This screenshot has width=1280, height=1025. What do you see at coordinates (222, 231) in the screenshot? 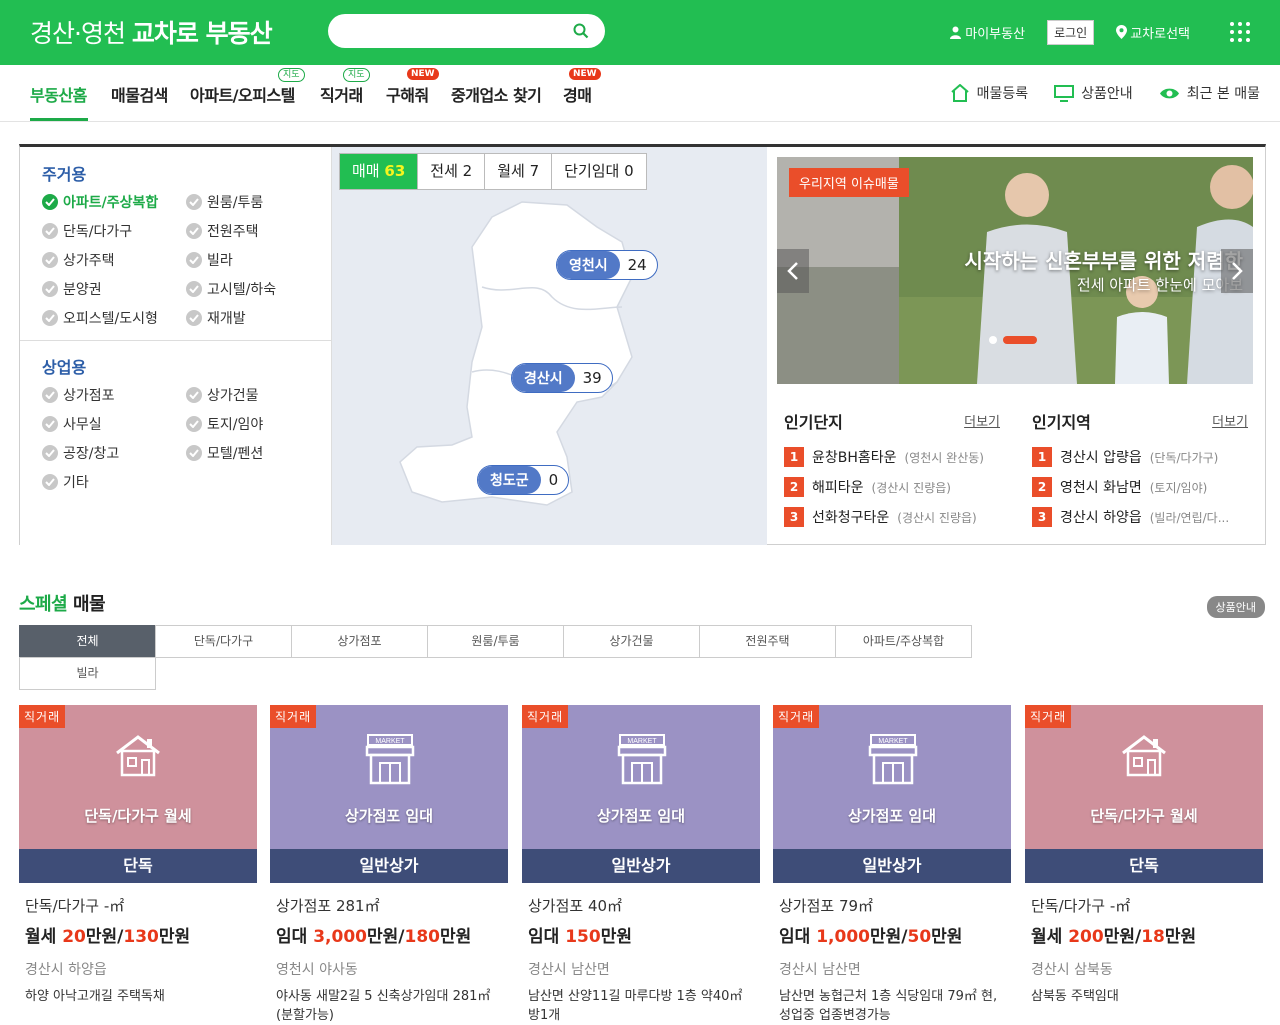
I see `cat-country-house: 전원주택` at bounding box center [222, 231].